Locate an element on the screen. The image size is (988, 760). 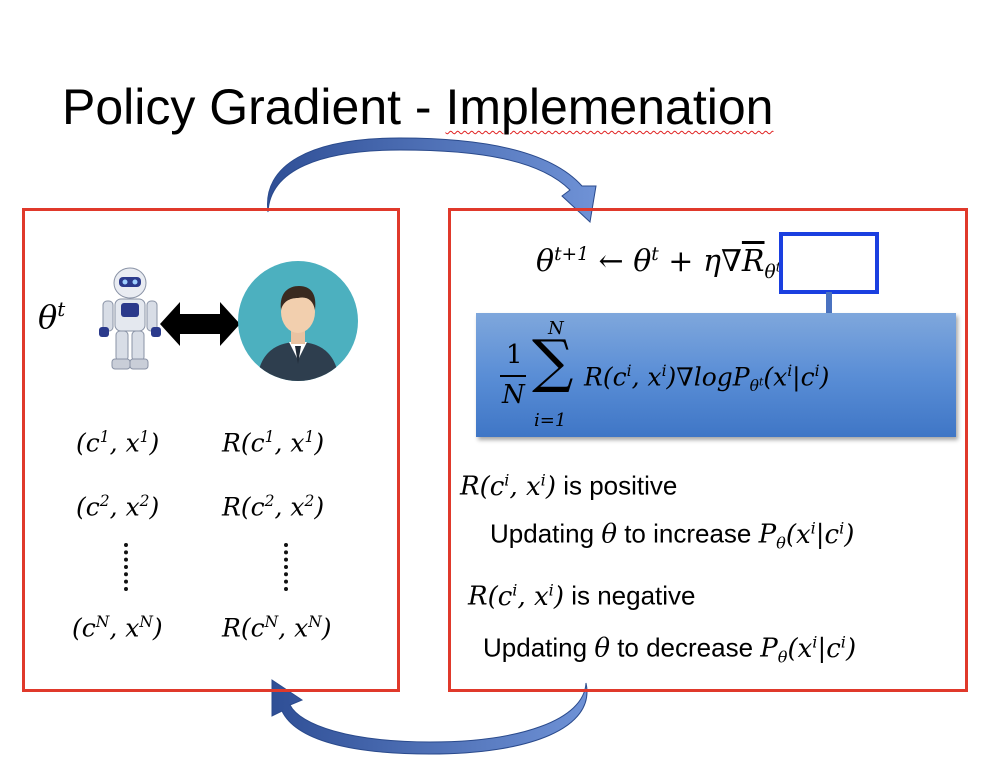
double-arrow-icon is located at coordinates (200, 324).